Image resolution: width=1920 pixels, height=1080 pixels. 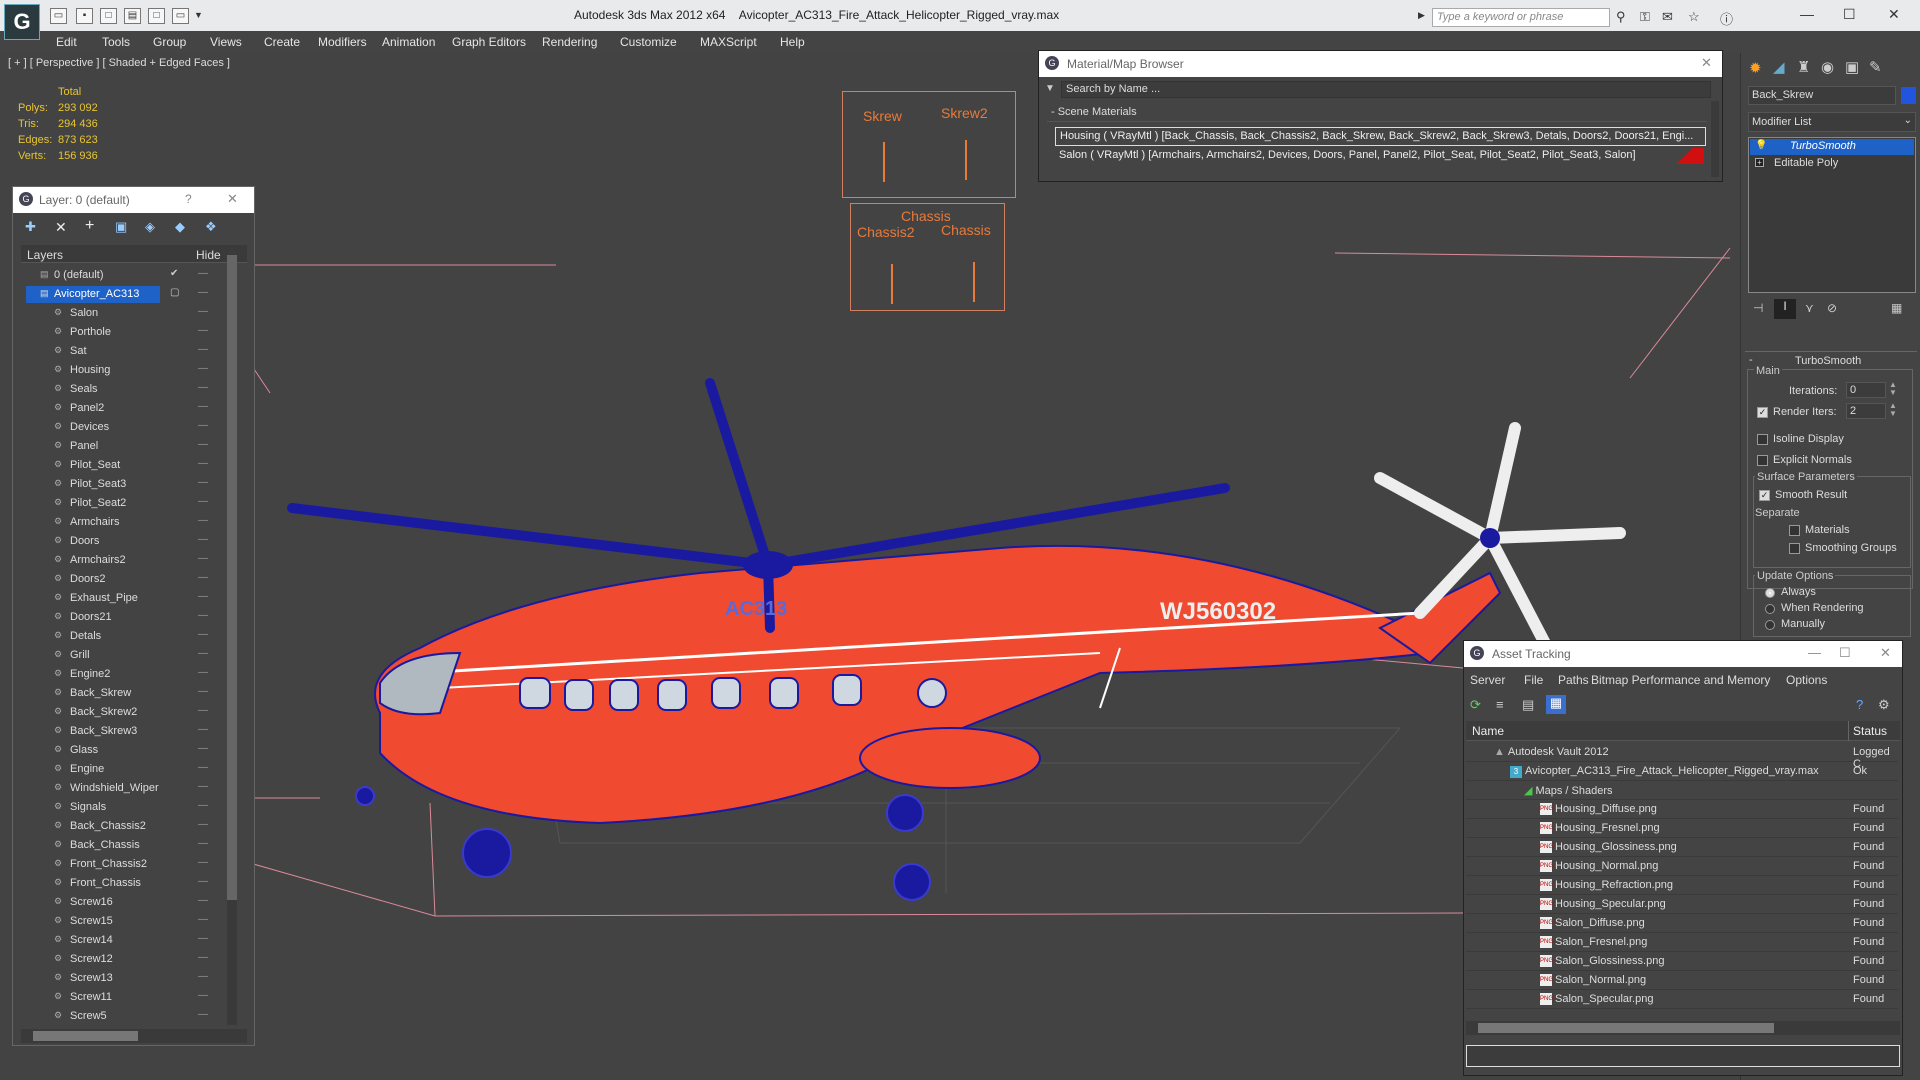 I want to click on asset-row: PNG Housing_Fresnel.png Found, so click(x=1682, y=828).